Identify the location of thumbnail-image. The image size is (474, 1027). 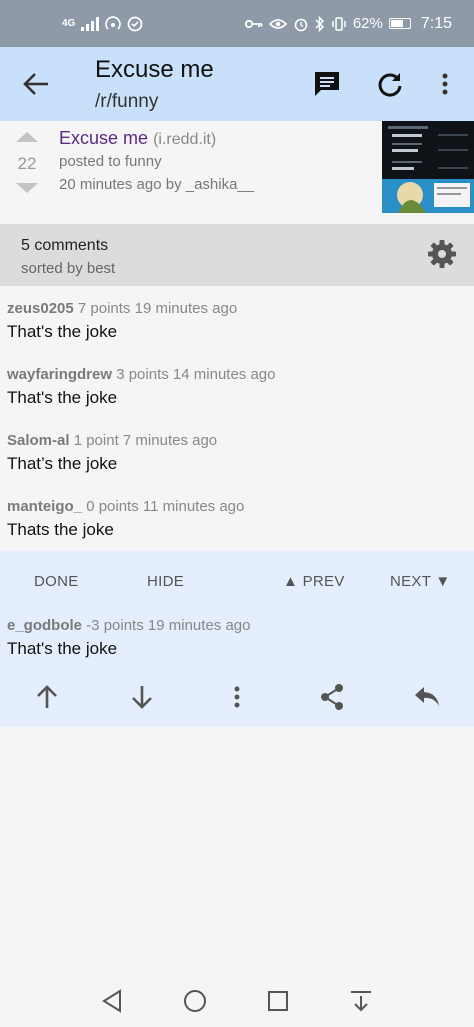
(428, 167).